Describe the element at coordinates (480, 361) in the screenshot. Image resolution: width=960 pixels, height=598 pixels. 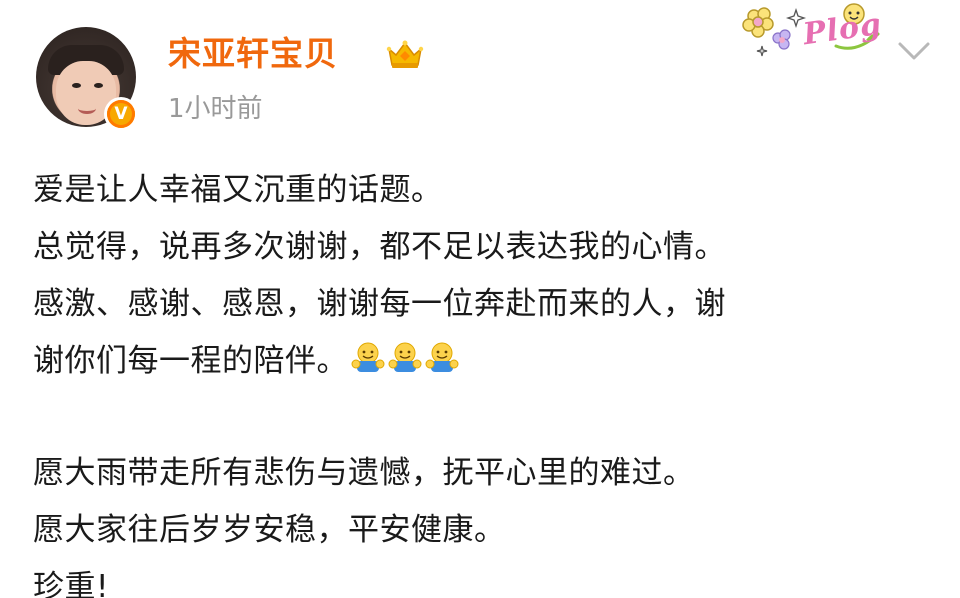
I see `post-text-line-with-emoji: 谢你们每一程的陪伴。` at that location.